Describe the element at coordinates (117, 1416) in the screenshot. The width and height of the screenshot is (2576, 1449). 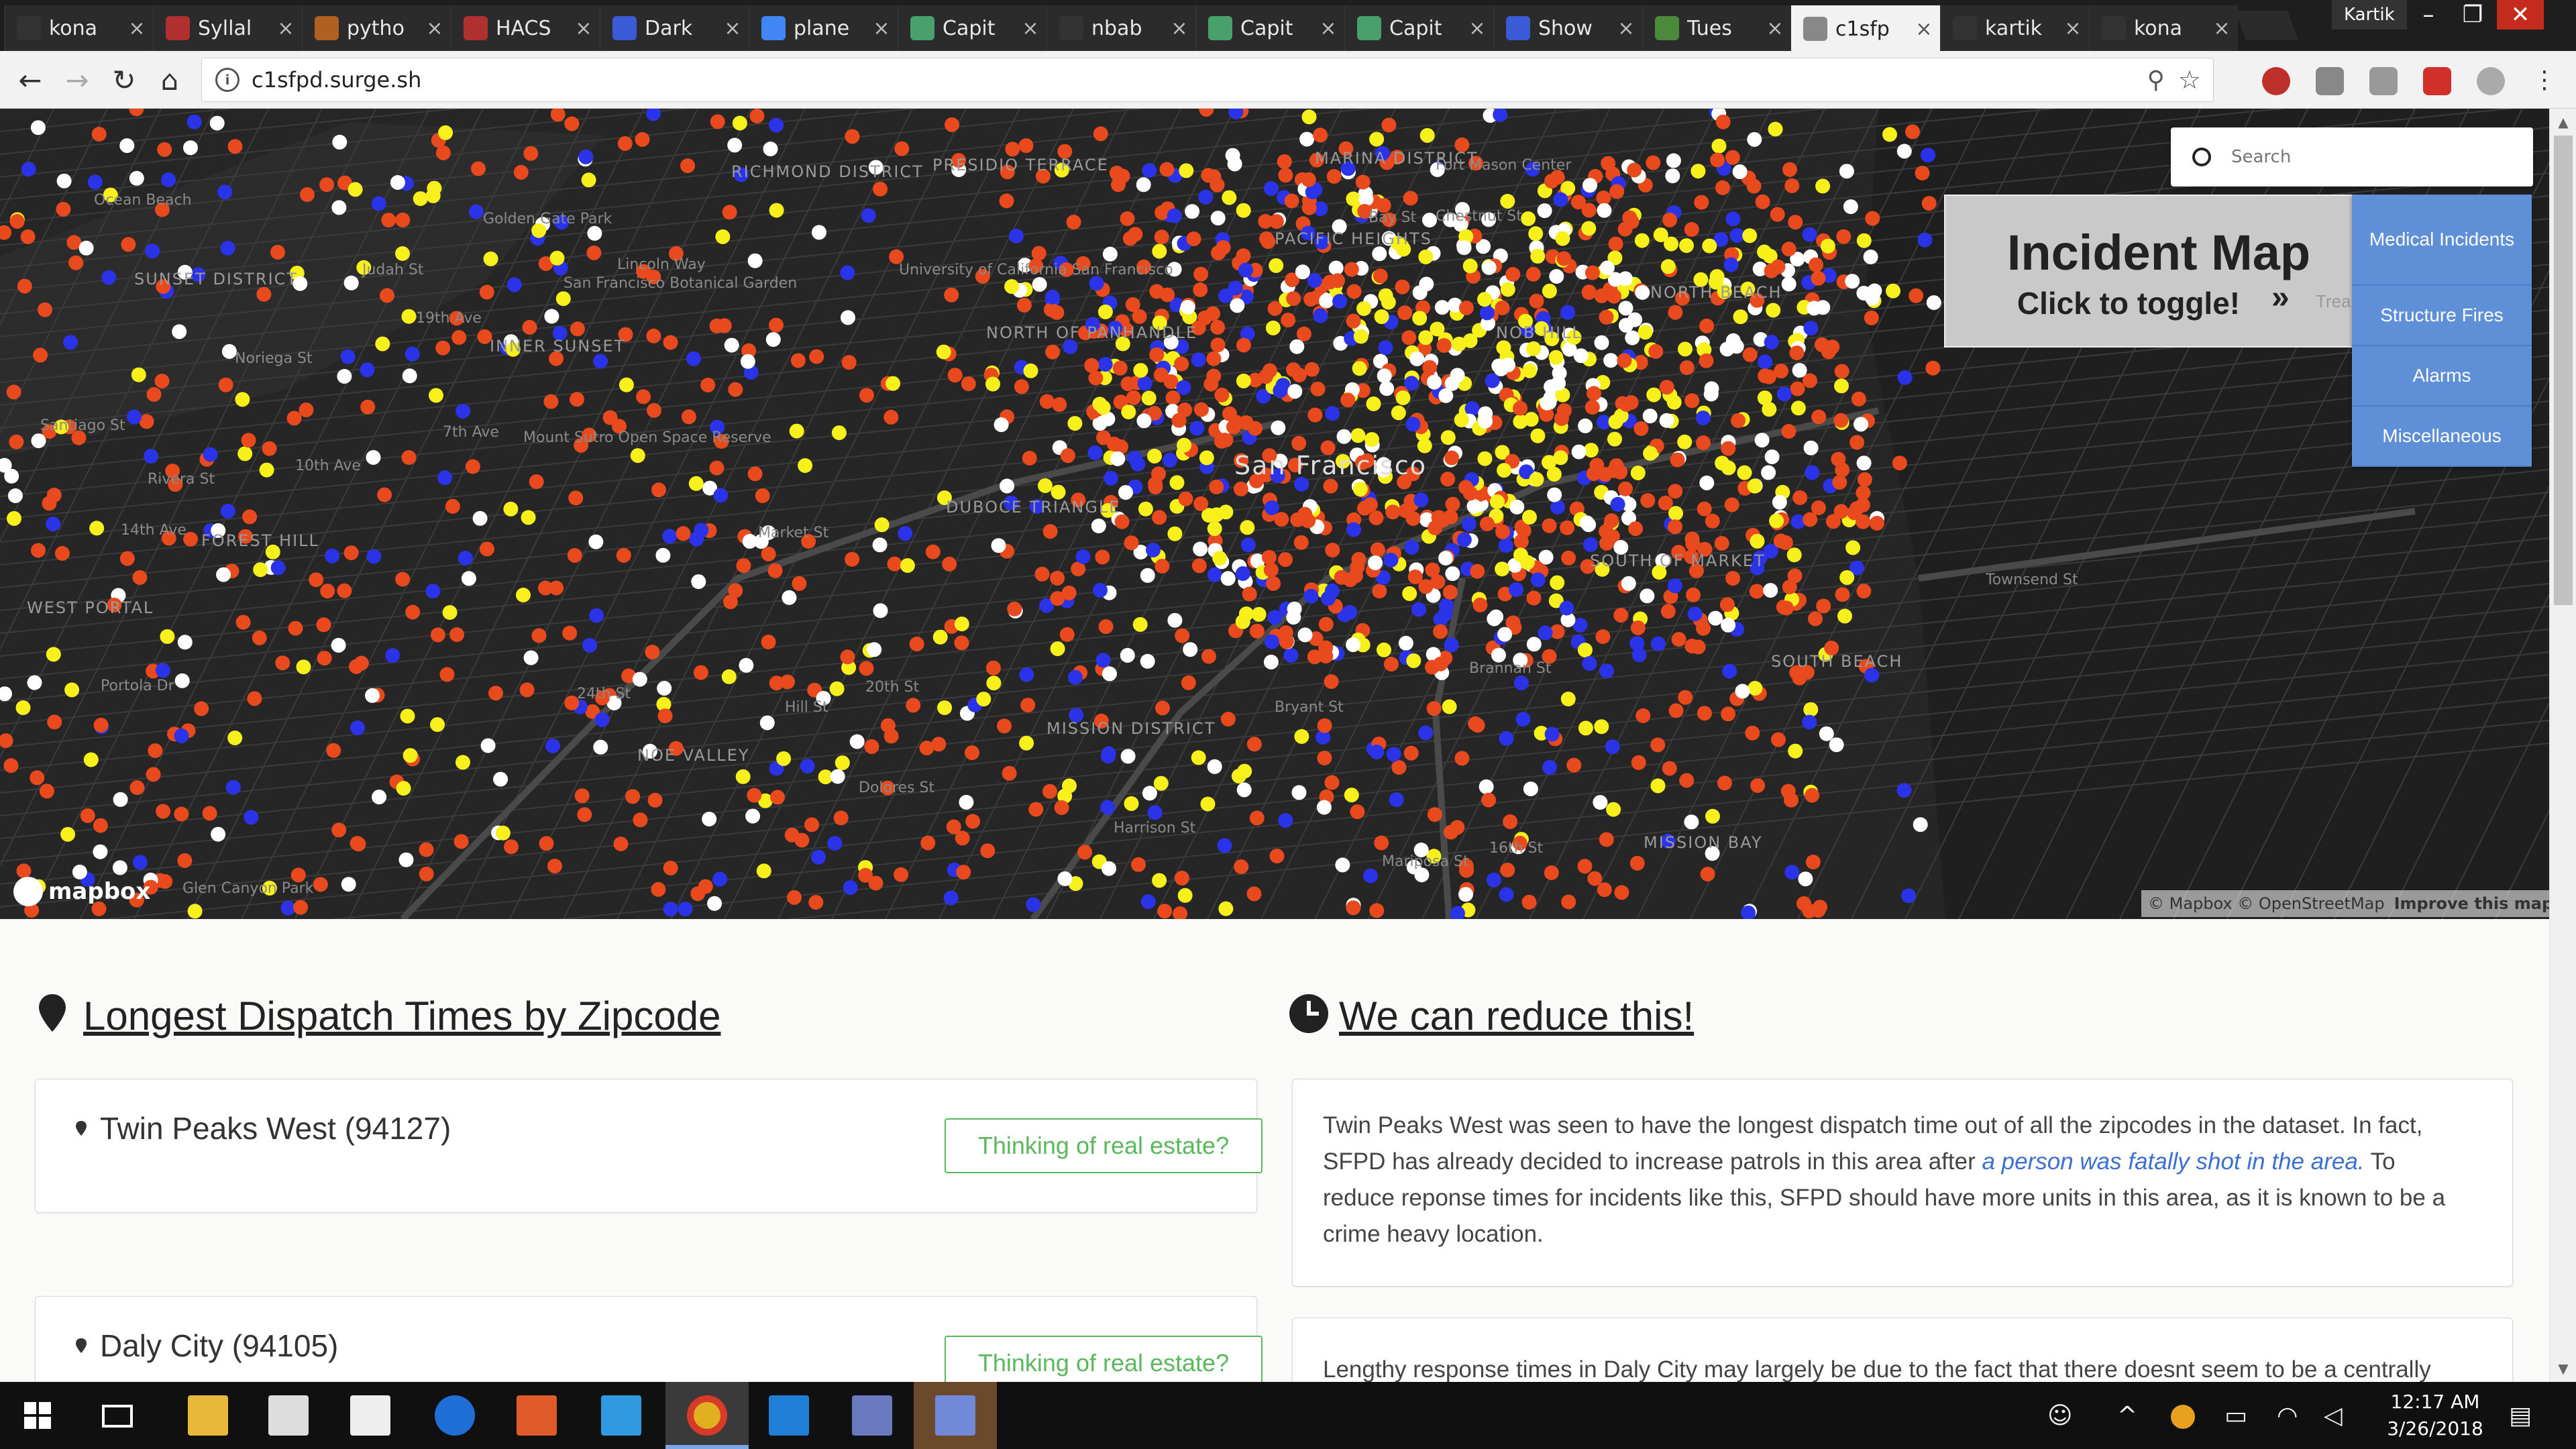
I see `task-view-icon` at that location.